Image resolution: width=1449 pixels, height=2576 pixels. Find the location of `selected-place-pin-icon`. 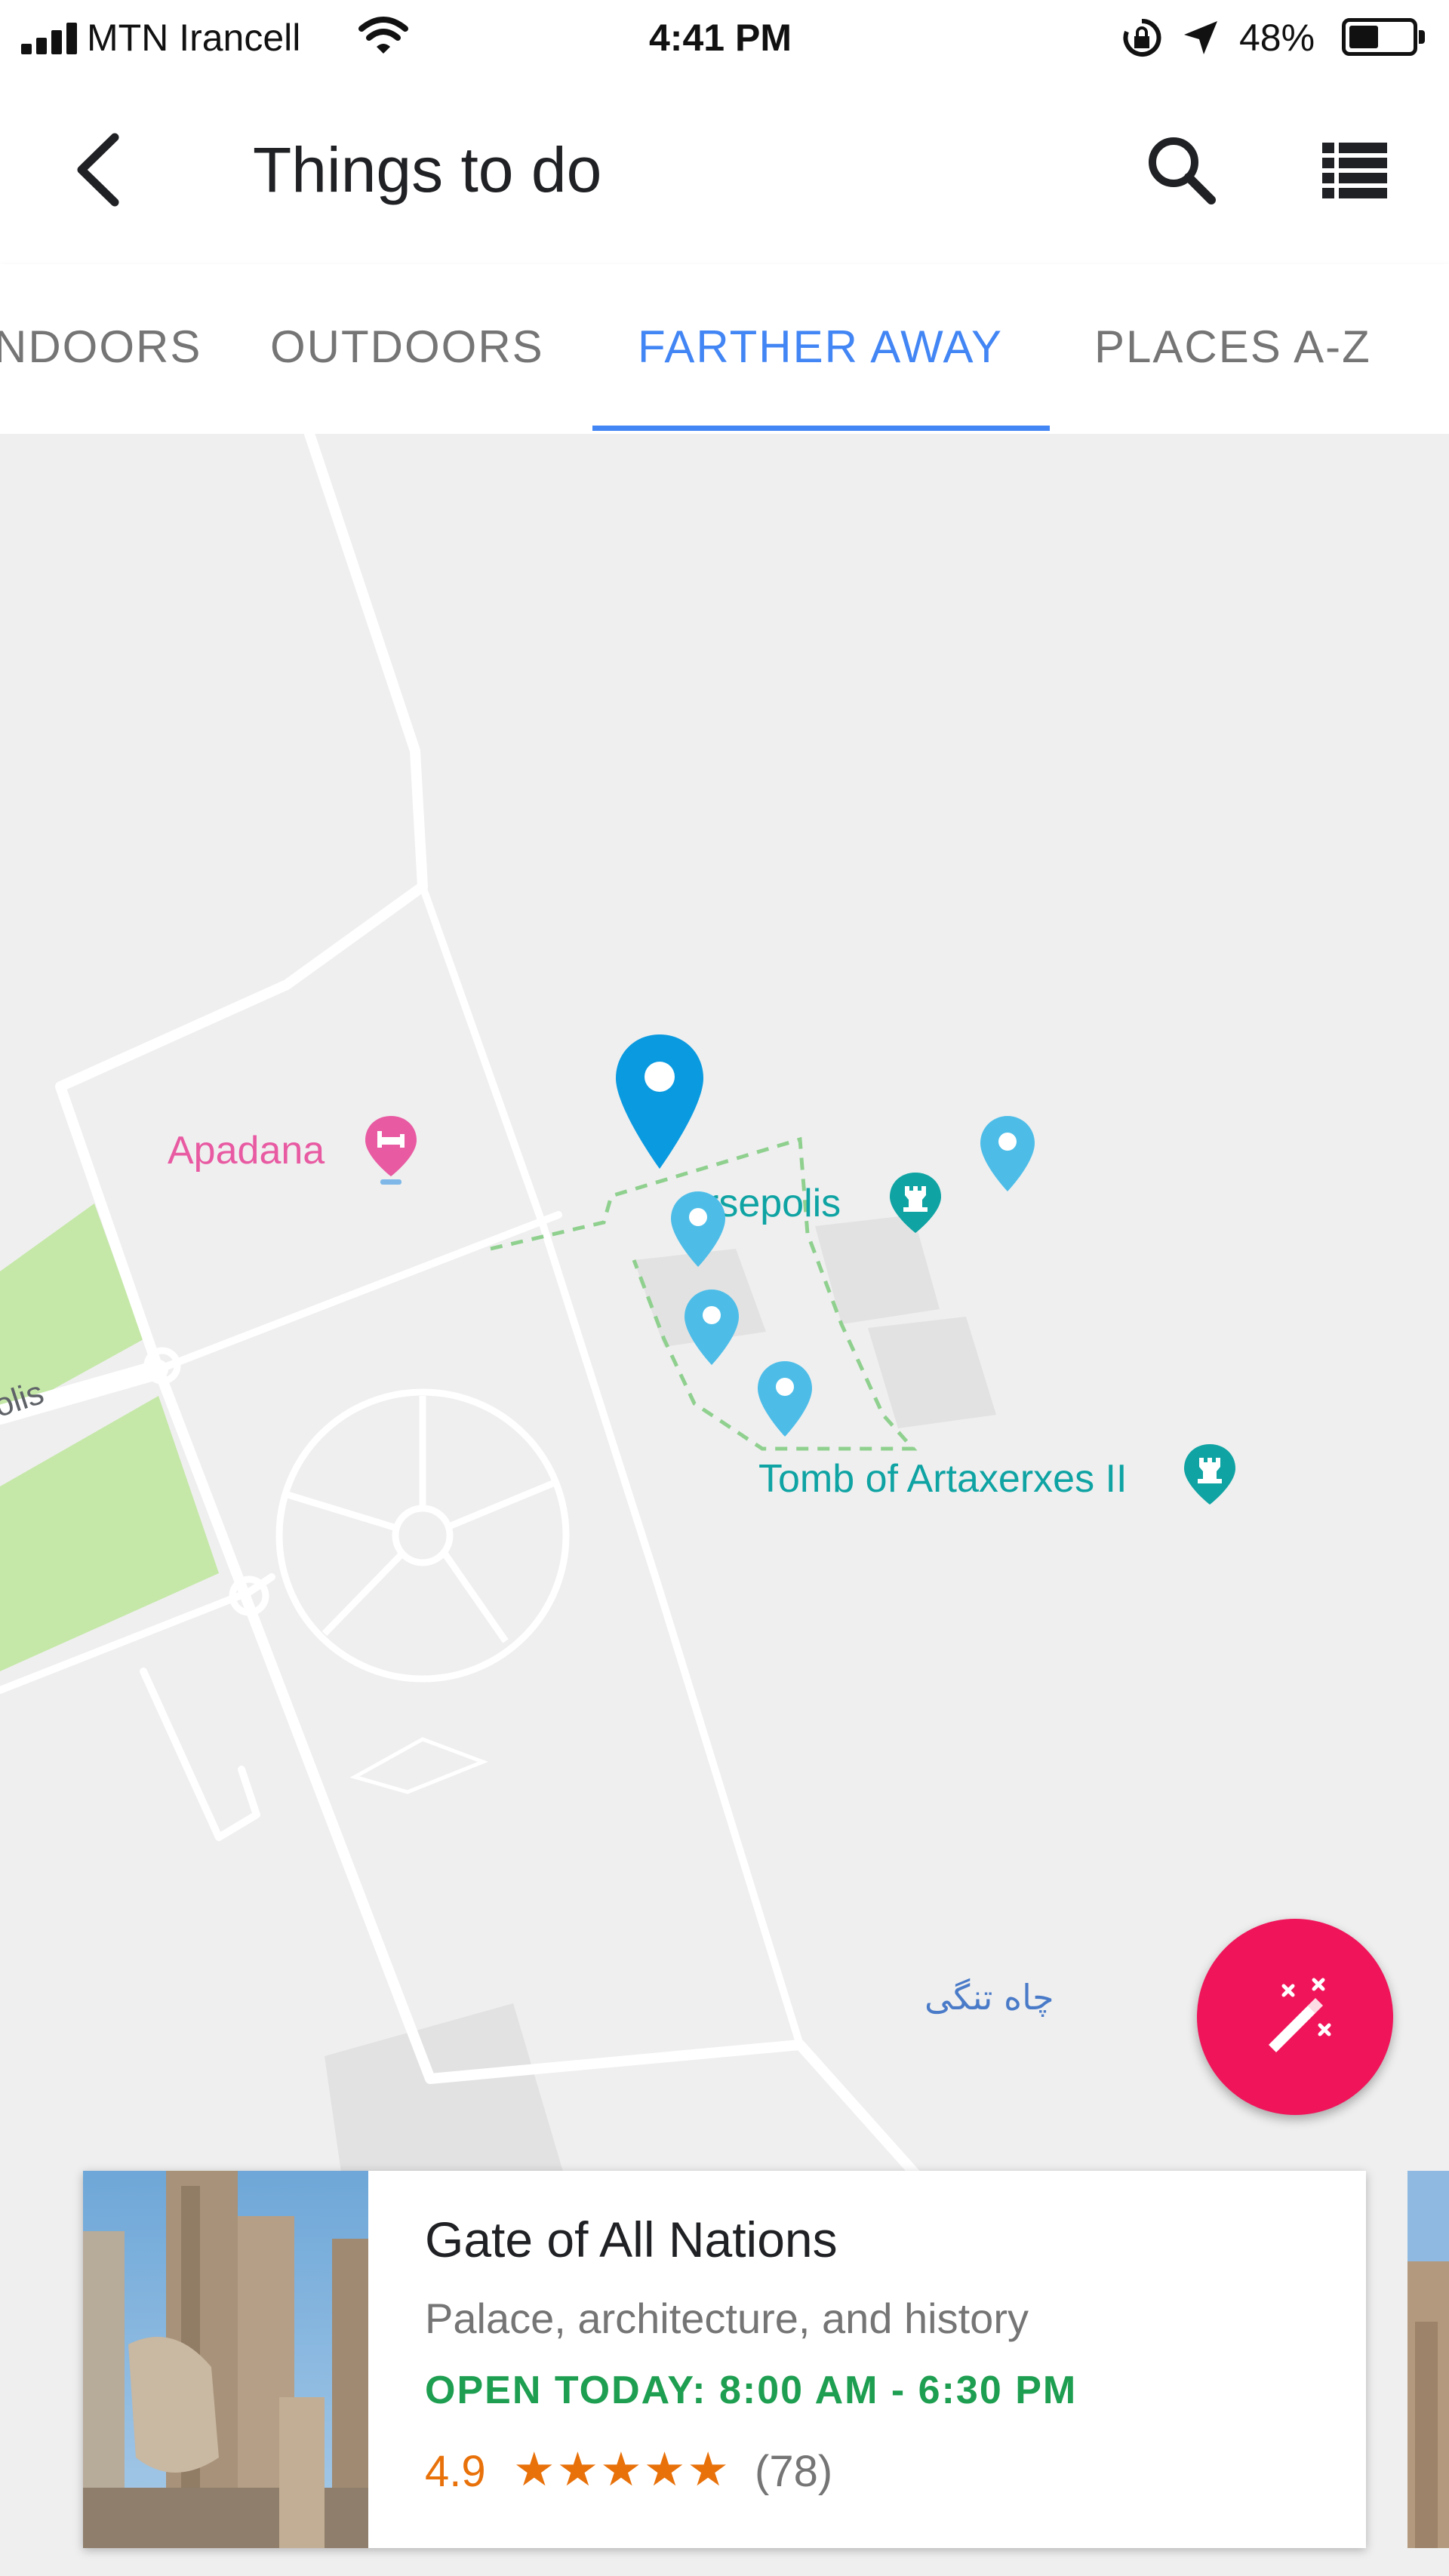

selected-place-pin-icon is located at coordinates (659, 1101).